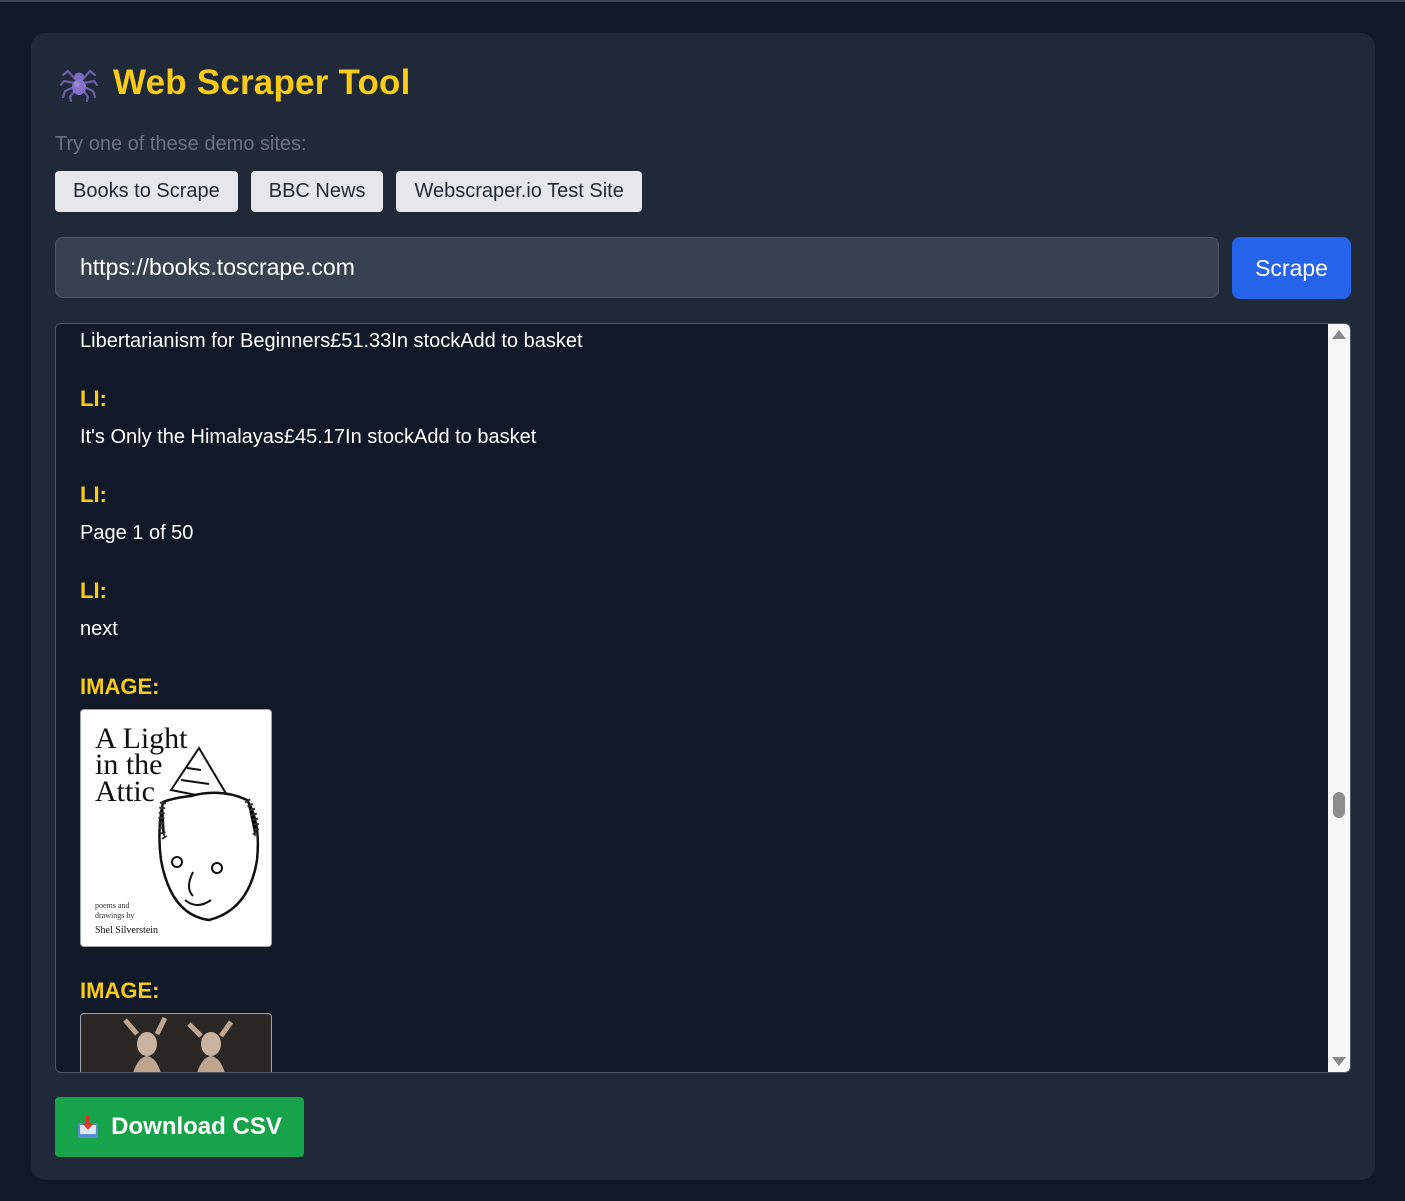  I want to click on header: Web Scraper Tool, so click(235, 83).